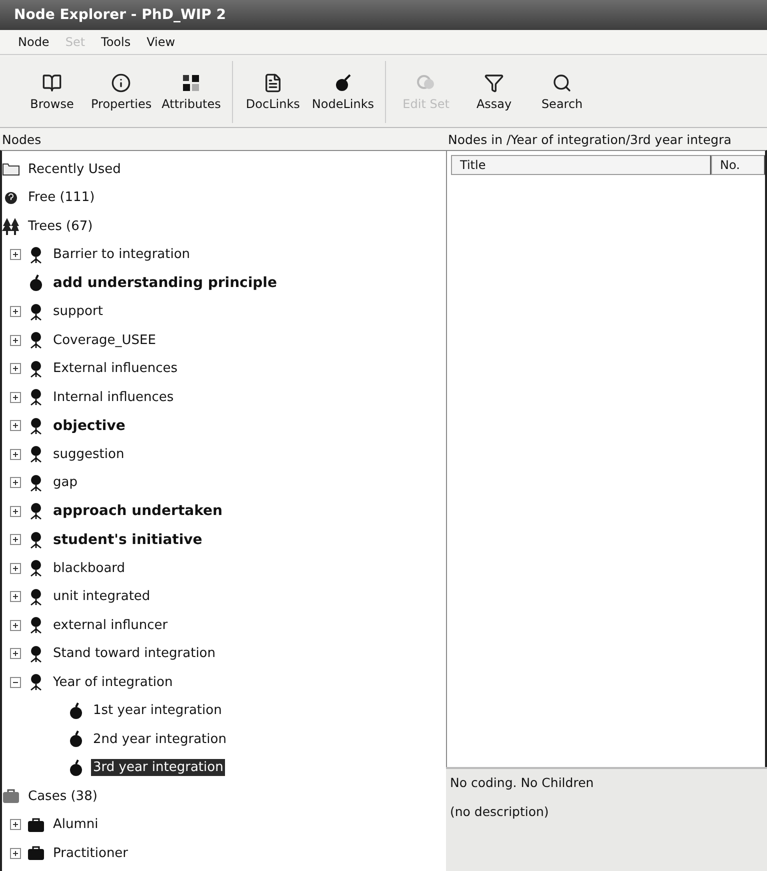 This screenshot has width=767, height=871. Describe the element at coordinates (137, 511) in the screenshot. I see `tree-item: approach undertaken` at that location.